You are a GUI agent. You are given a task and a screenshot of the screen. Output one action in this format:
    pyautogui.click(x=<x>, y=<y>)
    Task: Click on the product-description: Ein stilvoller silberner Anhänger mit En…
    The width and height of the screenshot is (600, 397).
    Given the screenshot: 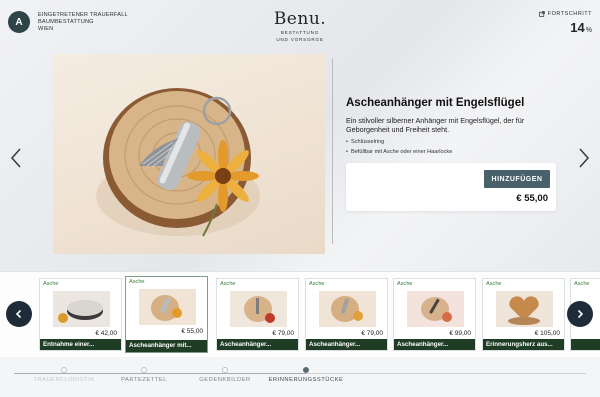 What is the action you would take?
    pyautogui.click(x=435, y=125)
    